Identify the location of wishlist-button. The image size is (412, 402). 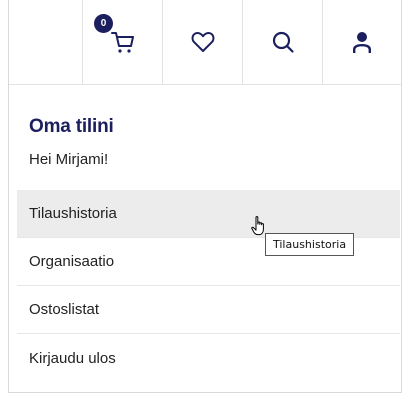
(202, 42).